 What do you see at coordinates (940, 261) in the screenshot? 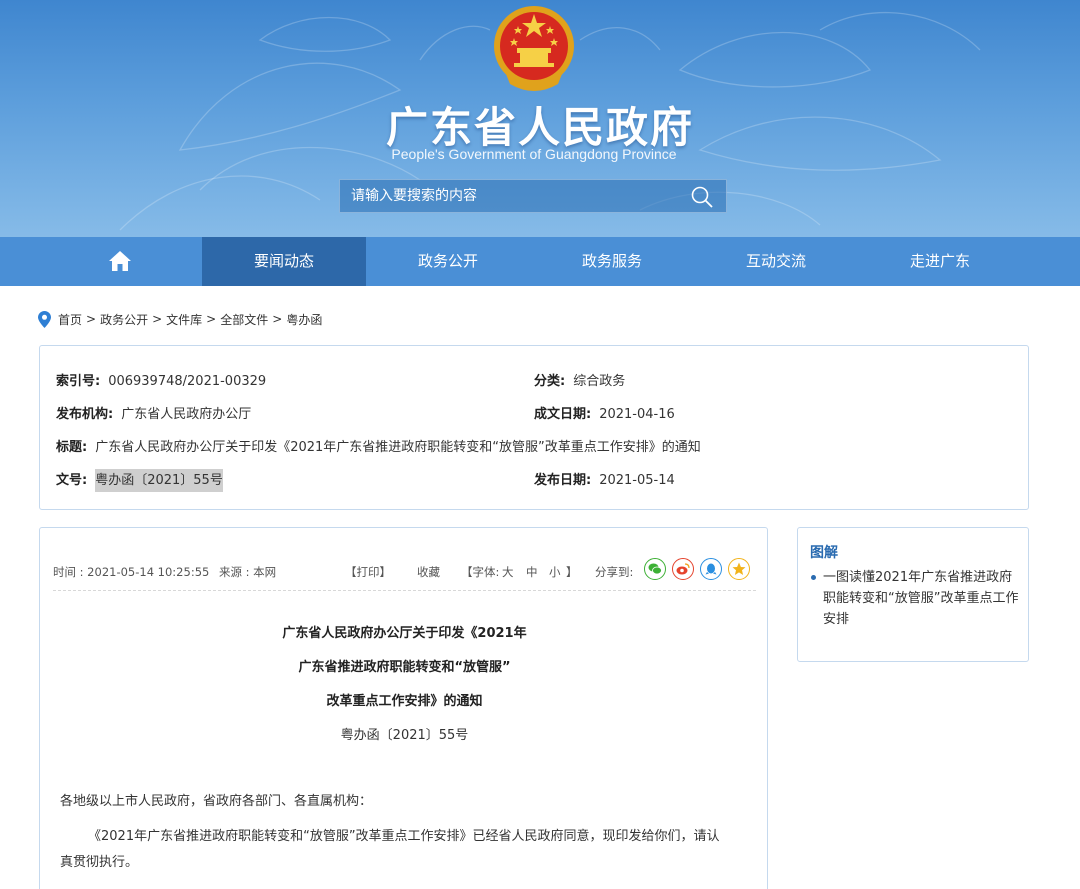
I see `nav-item-about-guangdong: 走进广东` at bounding box center [940, 261].